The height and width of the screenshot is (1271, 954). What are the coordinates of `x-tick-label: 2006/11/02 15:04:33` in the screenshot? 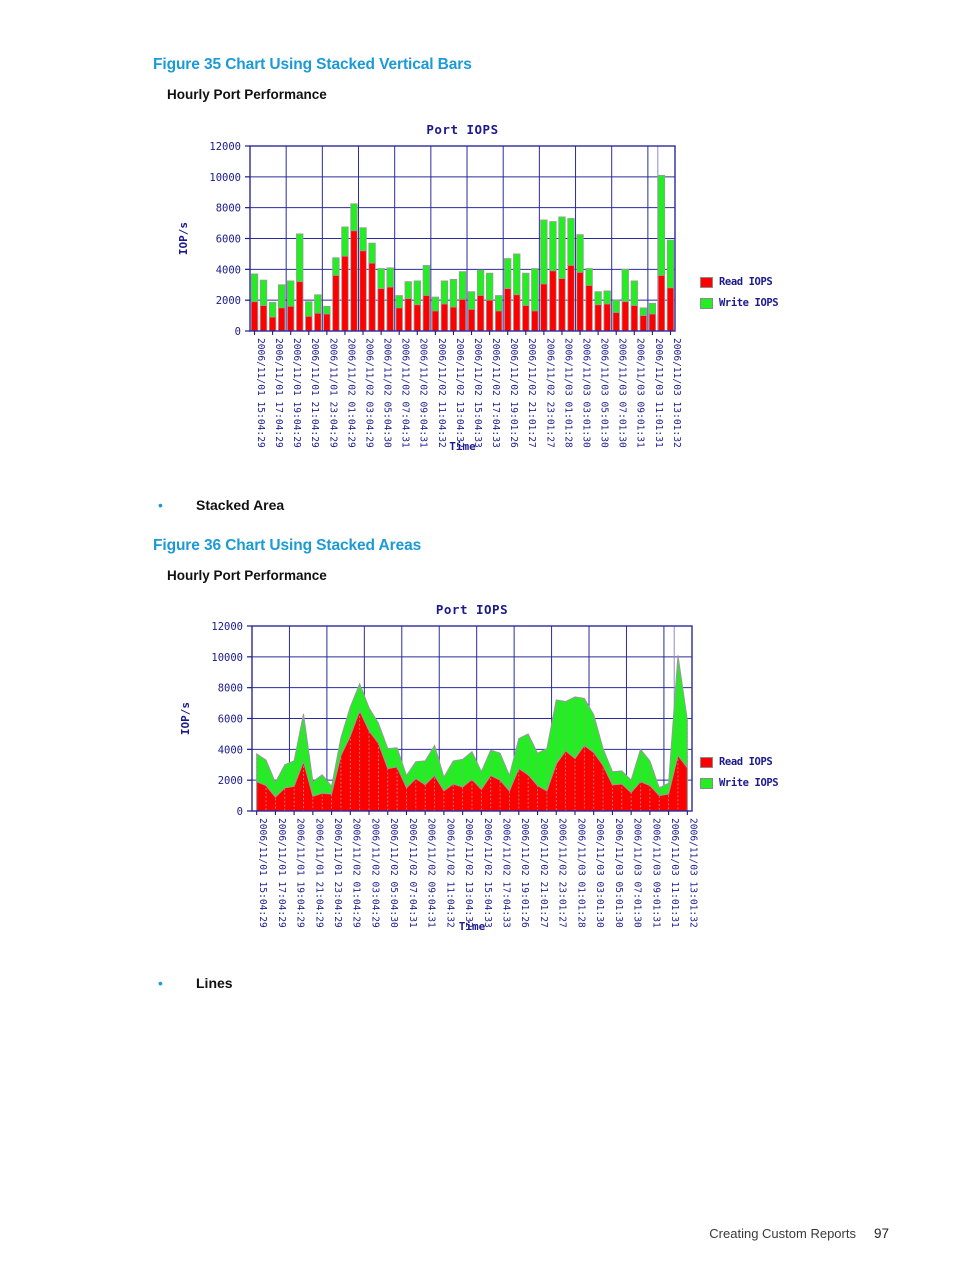 It's located at (487, 873).